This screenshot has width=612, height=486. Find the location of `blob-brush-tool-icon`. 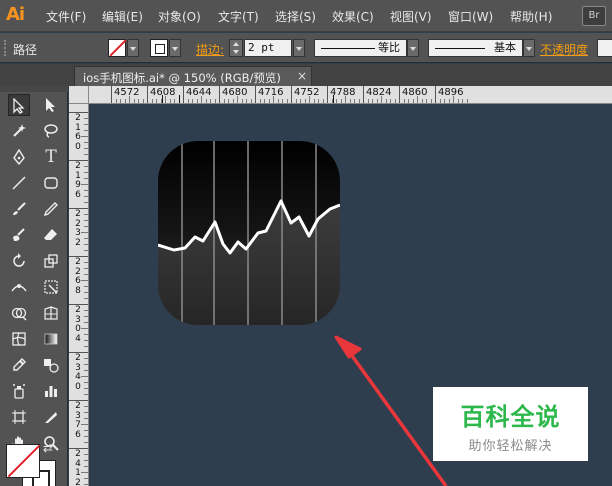

blob-brush-tool-icon is located at coordinates (19, 235).